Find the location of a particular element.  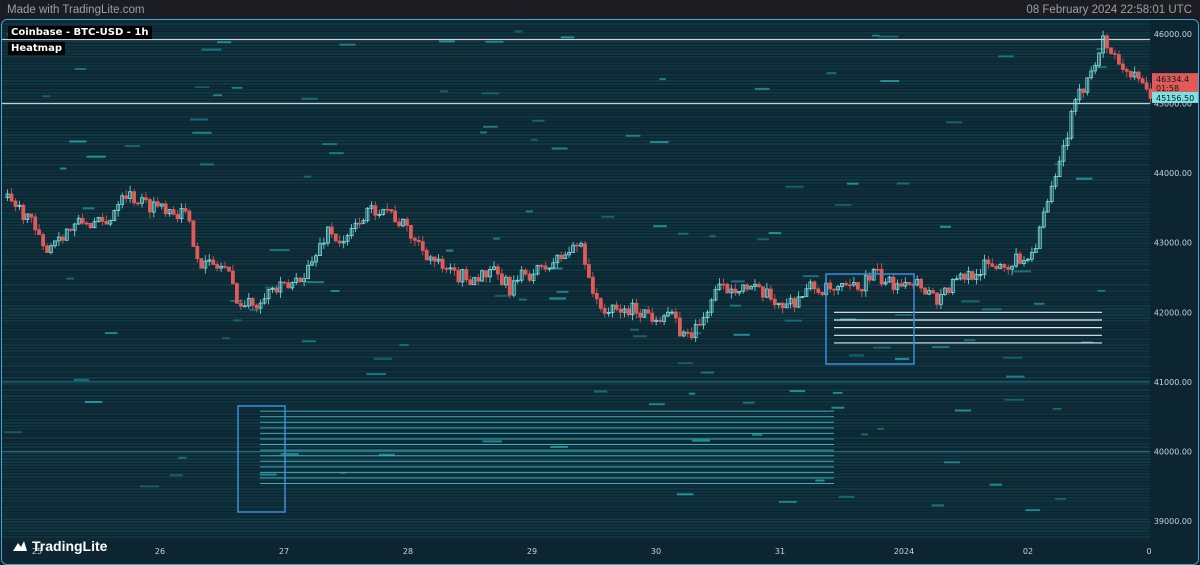

y-tick-label: 46000.00 is located at coordinates (1173, 34).